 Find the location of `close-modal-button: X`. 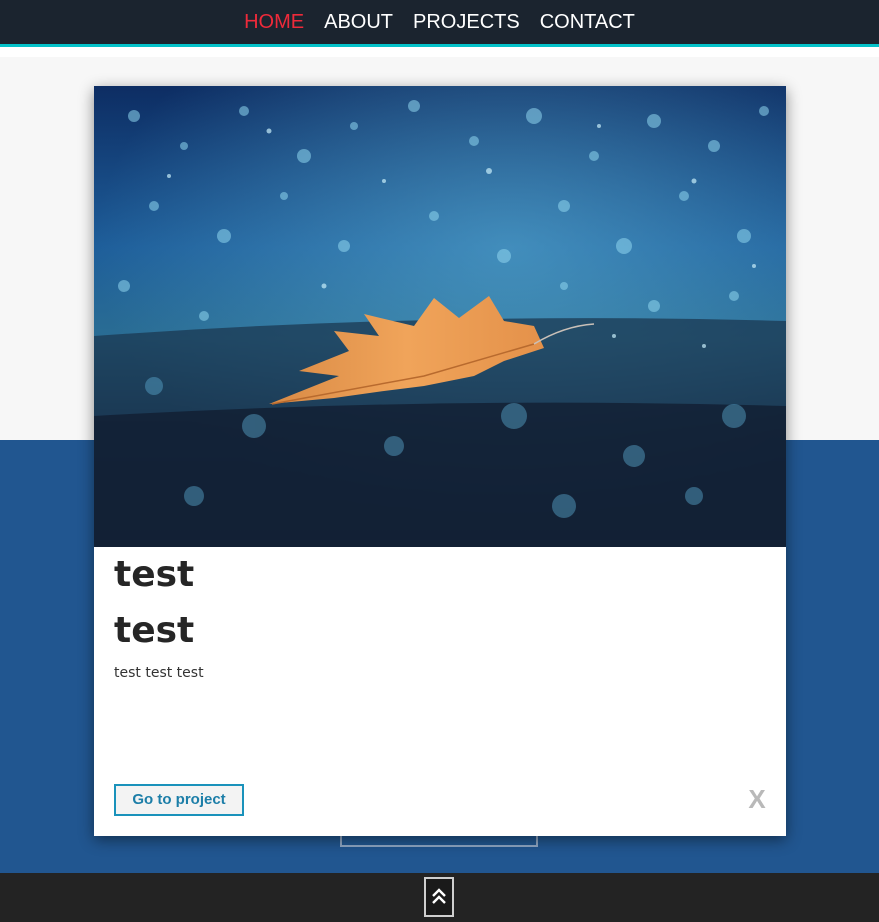

close-modal-button: X is located at coordinates (757, 799).